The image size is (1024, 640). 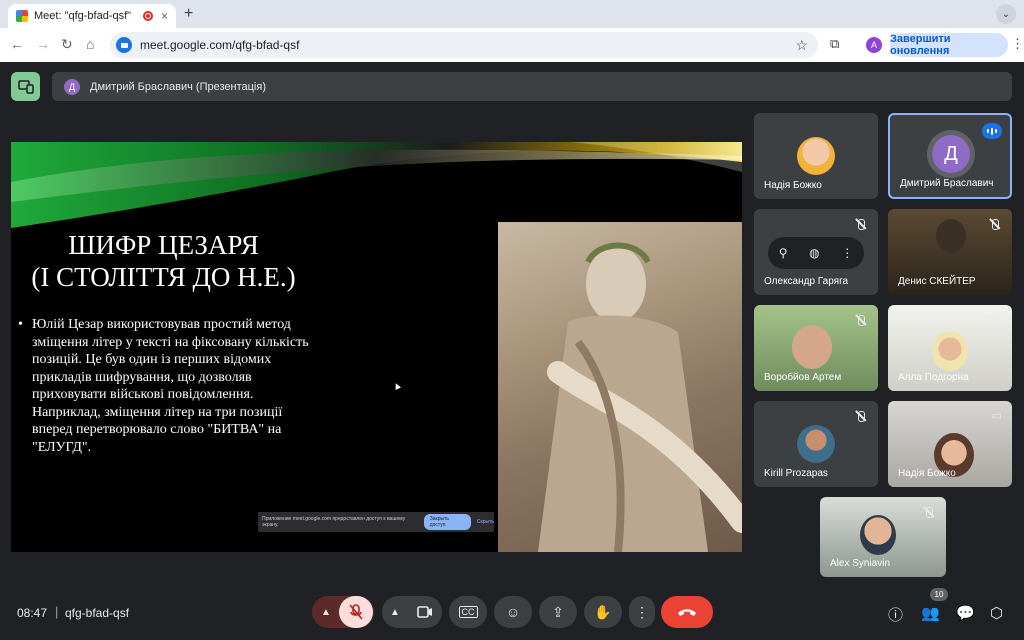 What do you see at coordinates (72, 86) in the screenshot?
I see `presenter-avatar: Д` at bounding box center [72, 86].